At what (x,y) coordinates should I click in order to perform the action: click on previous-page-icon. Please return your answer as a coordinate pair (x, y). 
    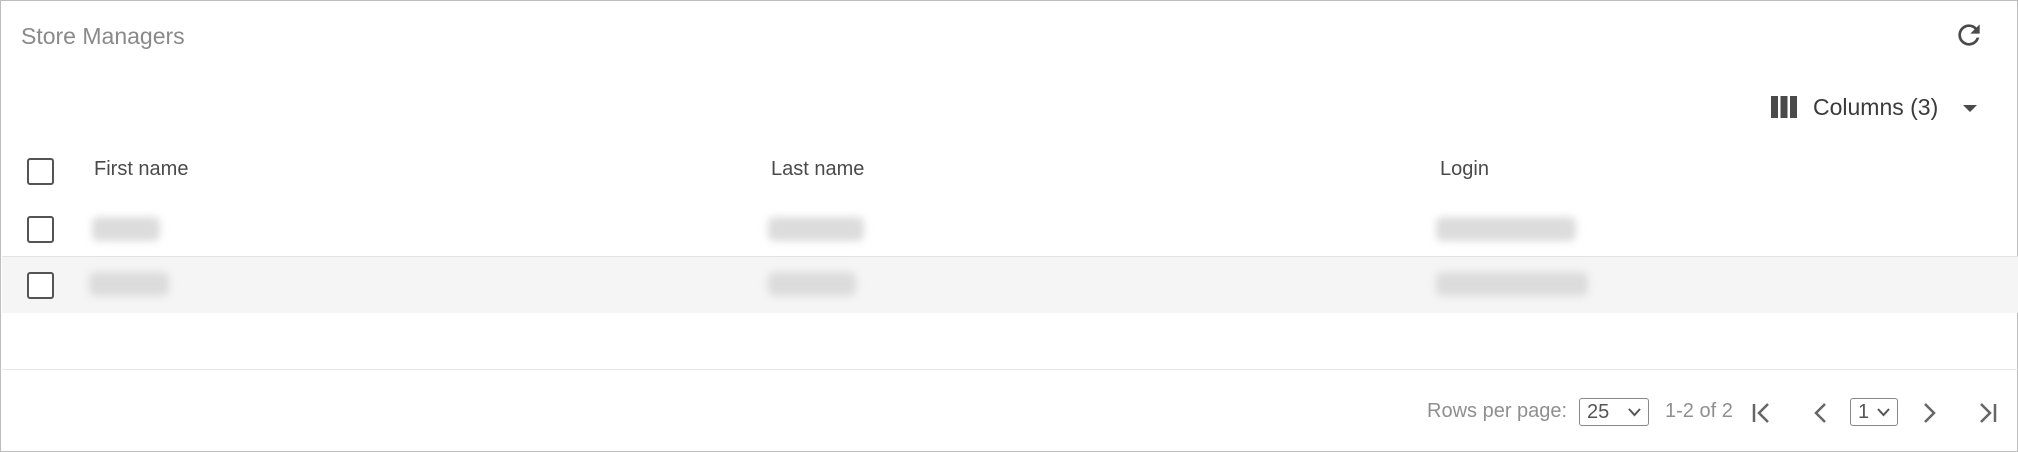
    Looking at the image, I should click on (1820, 413).